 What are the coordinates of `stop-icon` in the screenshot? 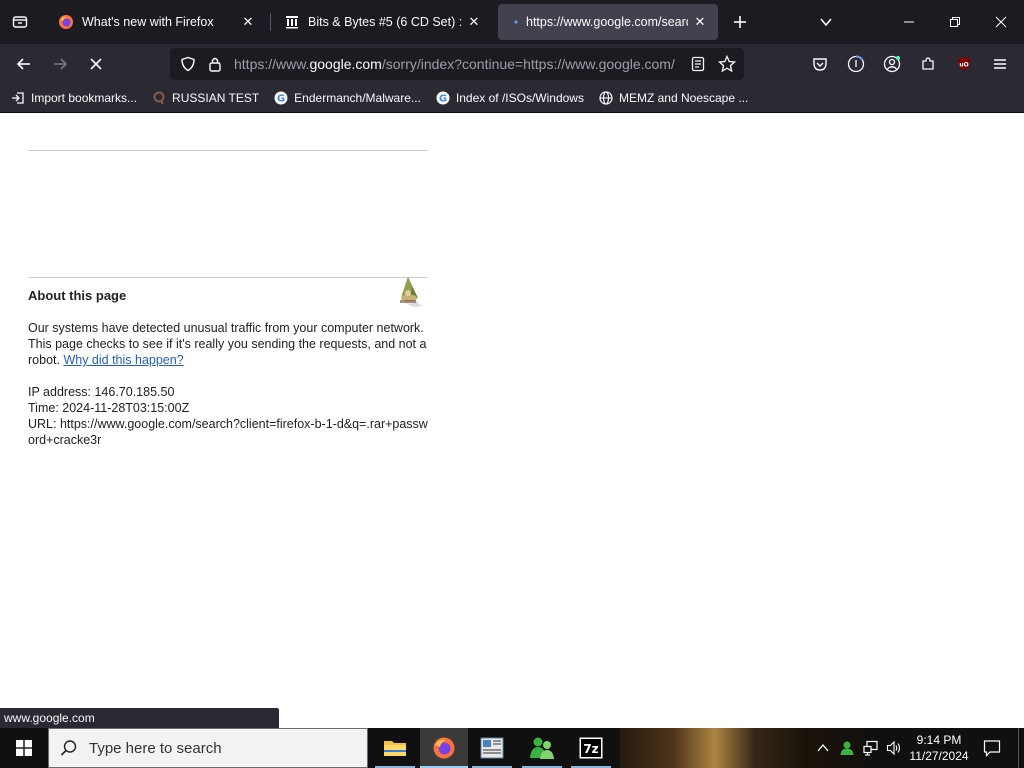 It's located at (96, 64).